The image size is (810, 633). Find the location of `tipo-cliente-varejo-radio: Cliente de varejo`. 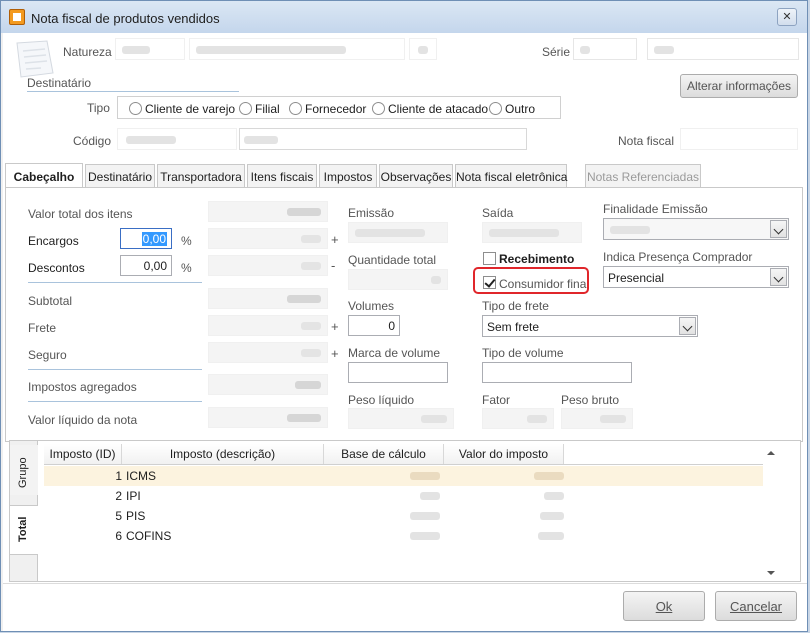

tipo-cliente-varejo-radio: Cliente de varejo is located at coordinates (182, 109).